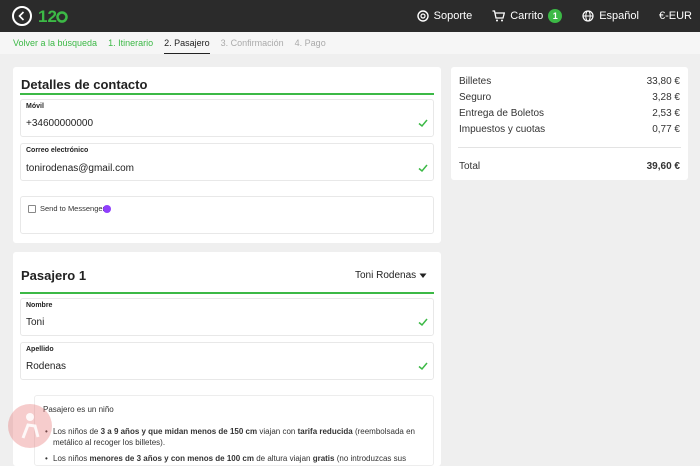 The image size is (700, 466). What do you see at coordinates (663, 81) in the screenshot?
I see `summary-value: 33,80 €` at bounding box center [663, 81].